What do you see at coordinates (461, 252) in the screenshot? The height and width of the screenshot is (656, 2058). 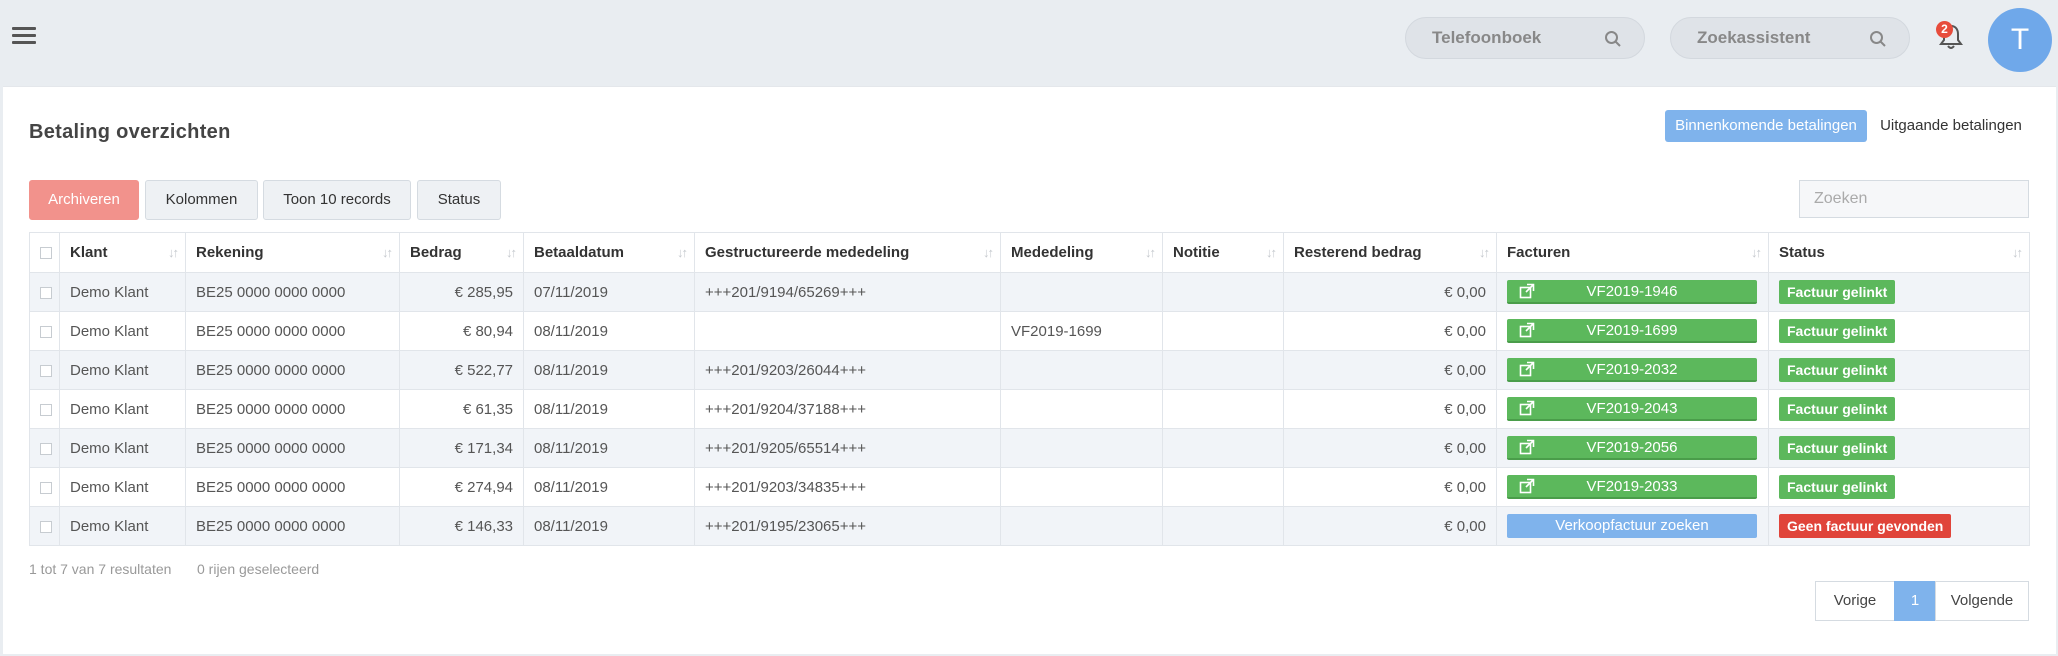 I see `column-header: Bedrag ↓↑` at bounding box center [461, 252].